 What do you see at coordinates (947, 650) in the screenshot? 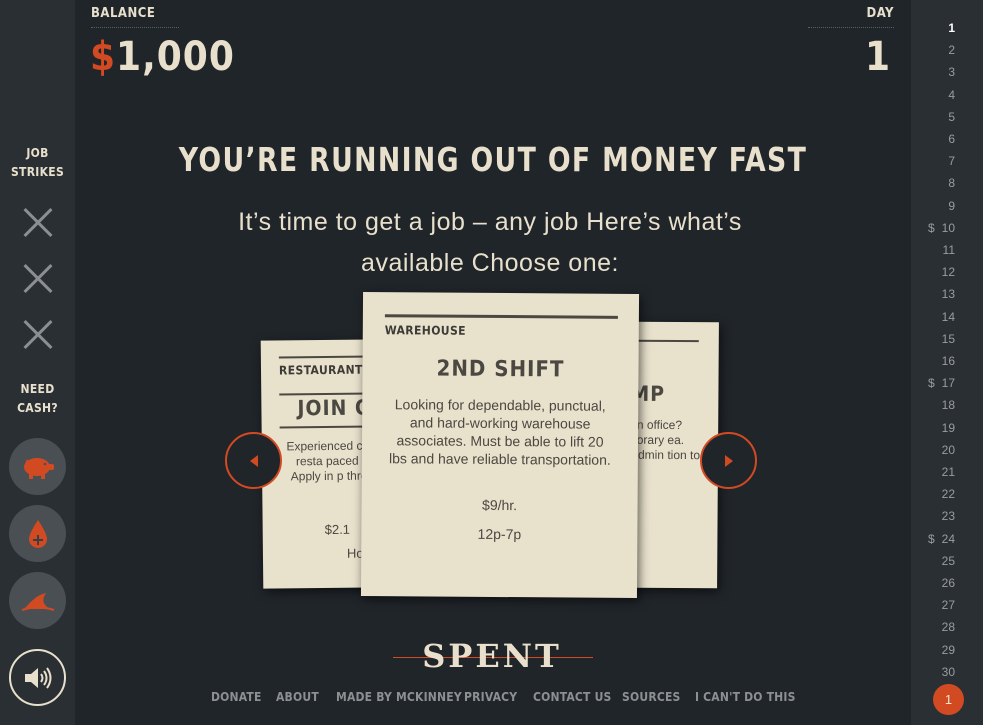
I see `day-item: 29` at bounding box center [947, 650].